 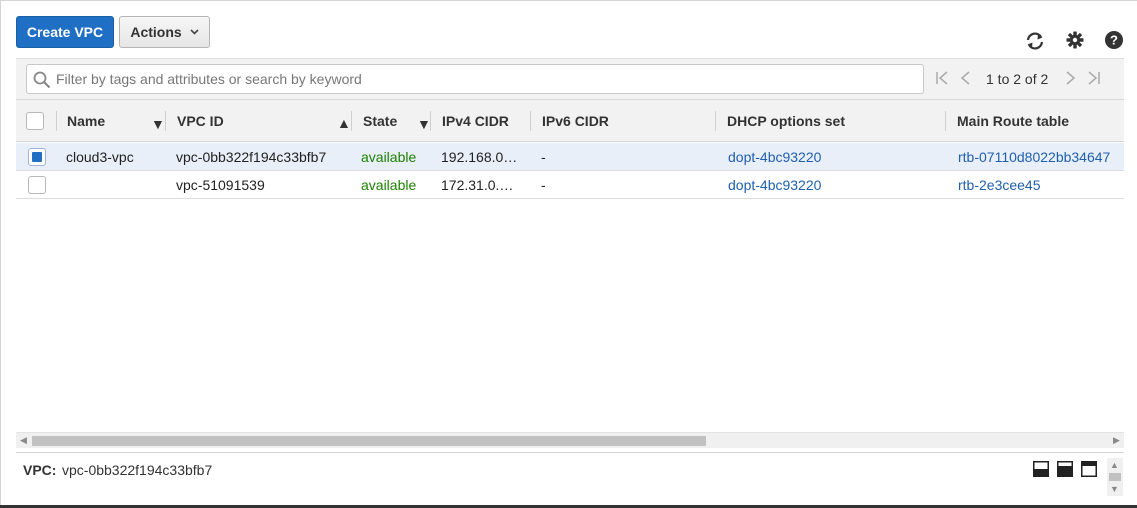 I want to click on pagination-text: 1 to 2 of 2, so click(x=1017, y=79).